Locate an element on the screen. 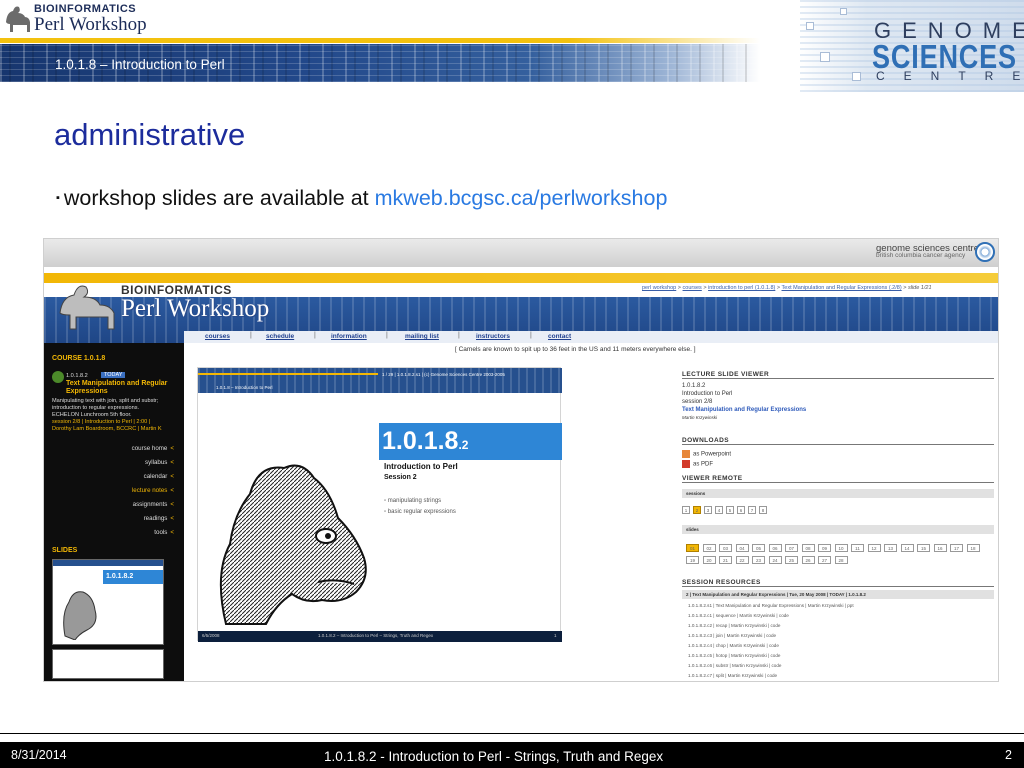 Image resolution: width=1024 pixels, height=768 pixels. slide-page-button: 19 is located at coordinates (692, 560).